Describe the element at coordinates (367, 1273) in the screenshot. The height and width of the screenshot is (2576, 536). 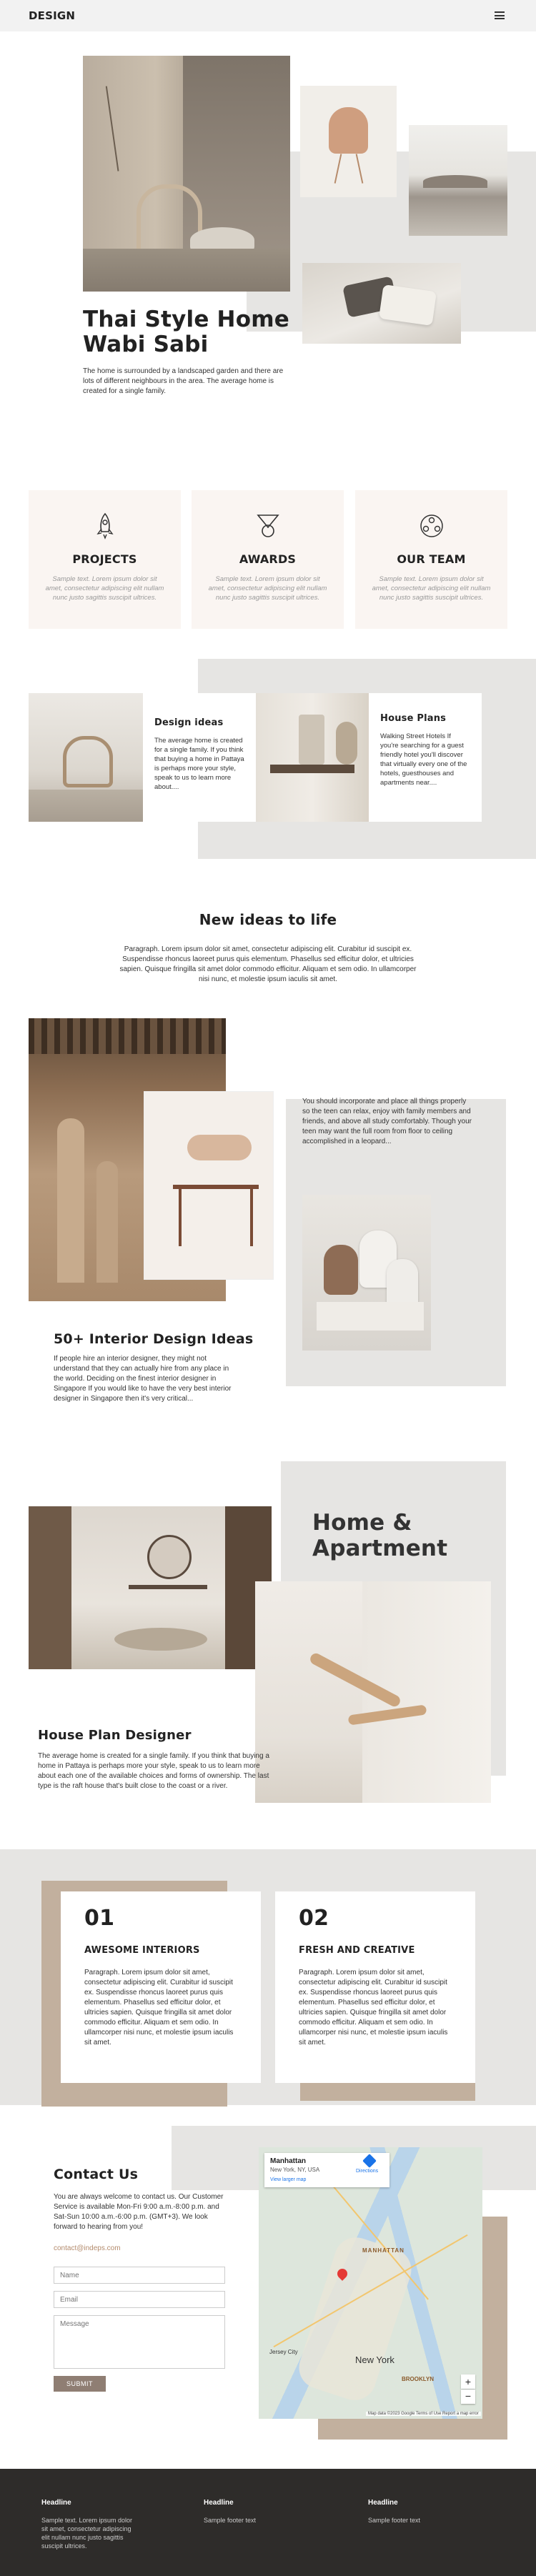
I see `interior-busts-image` at that location.